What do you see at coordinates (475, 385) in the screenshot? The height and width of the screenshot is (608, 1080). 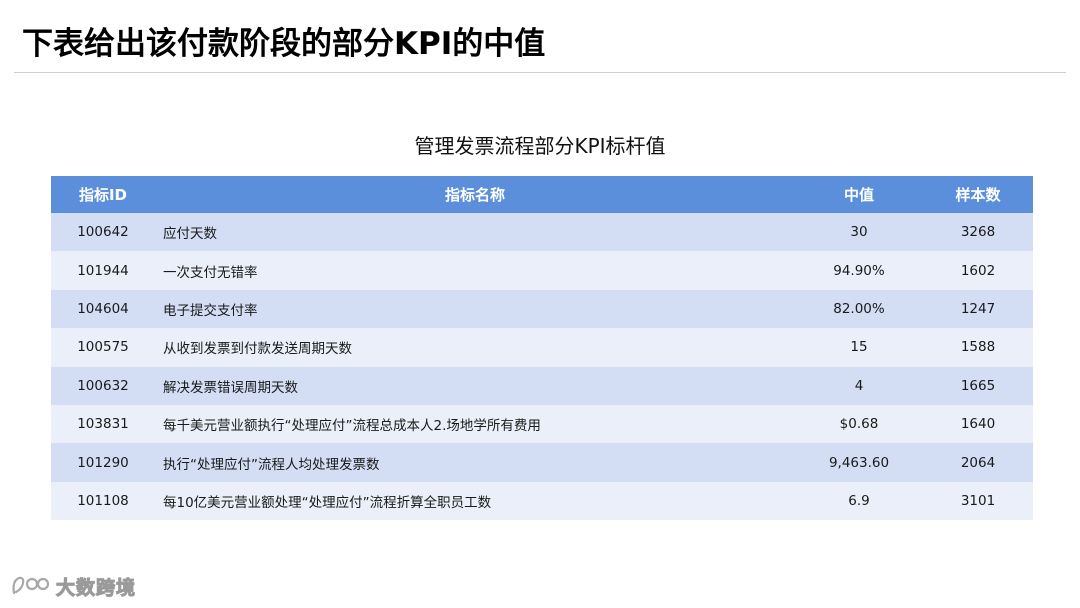 I see `cell-name: 解决发票错误周期天数` at bounding box center [475, 385].